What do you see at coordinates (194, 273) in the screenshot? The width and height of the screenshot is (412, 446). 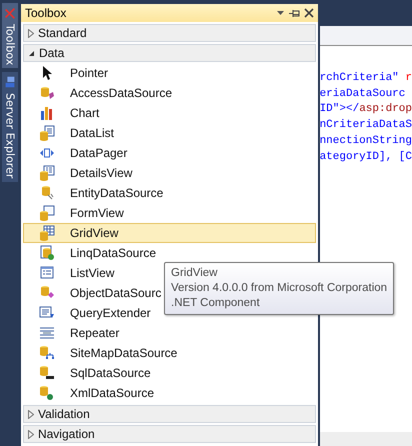 I see `tooltip-title: GridView` at bounding box center [194, 273].